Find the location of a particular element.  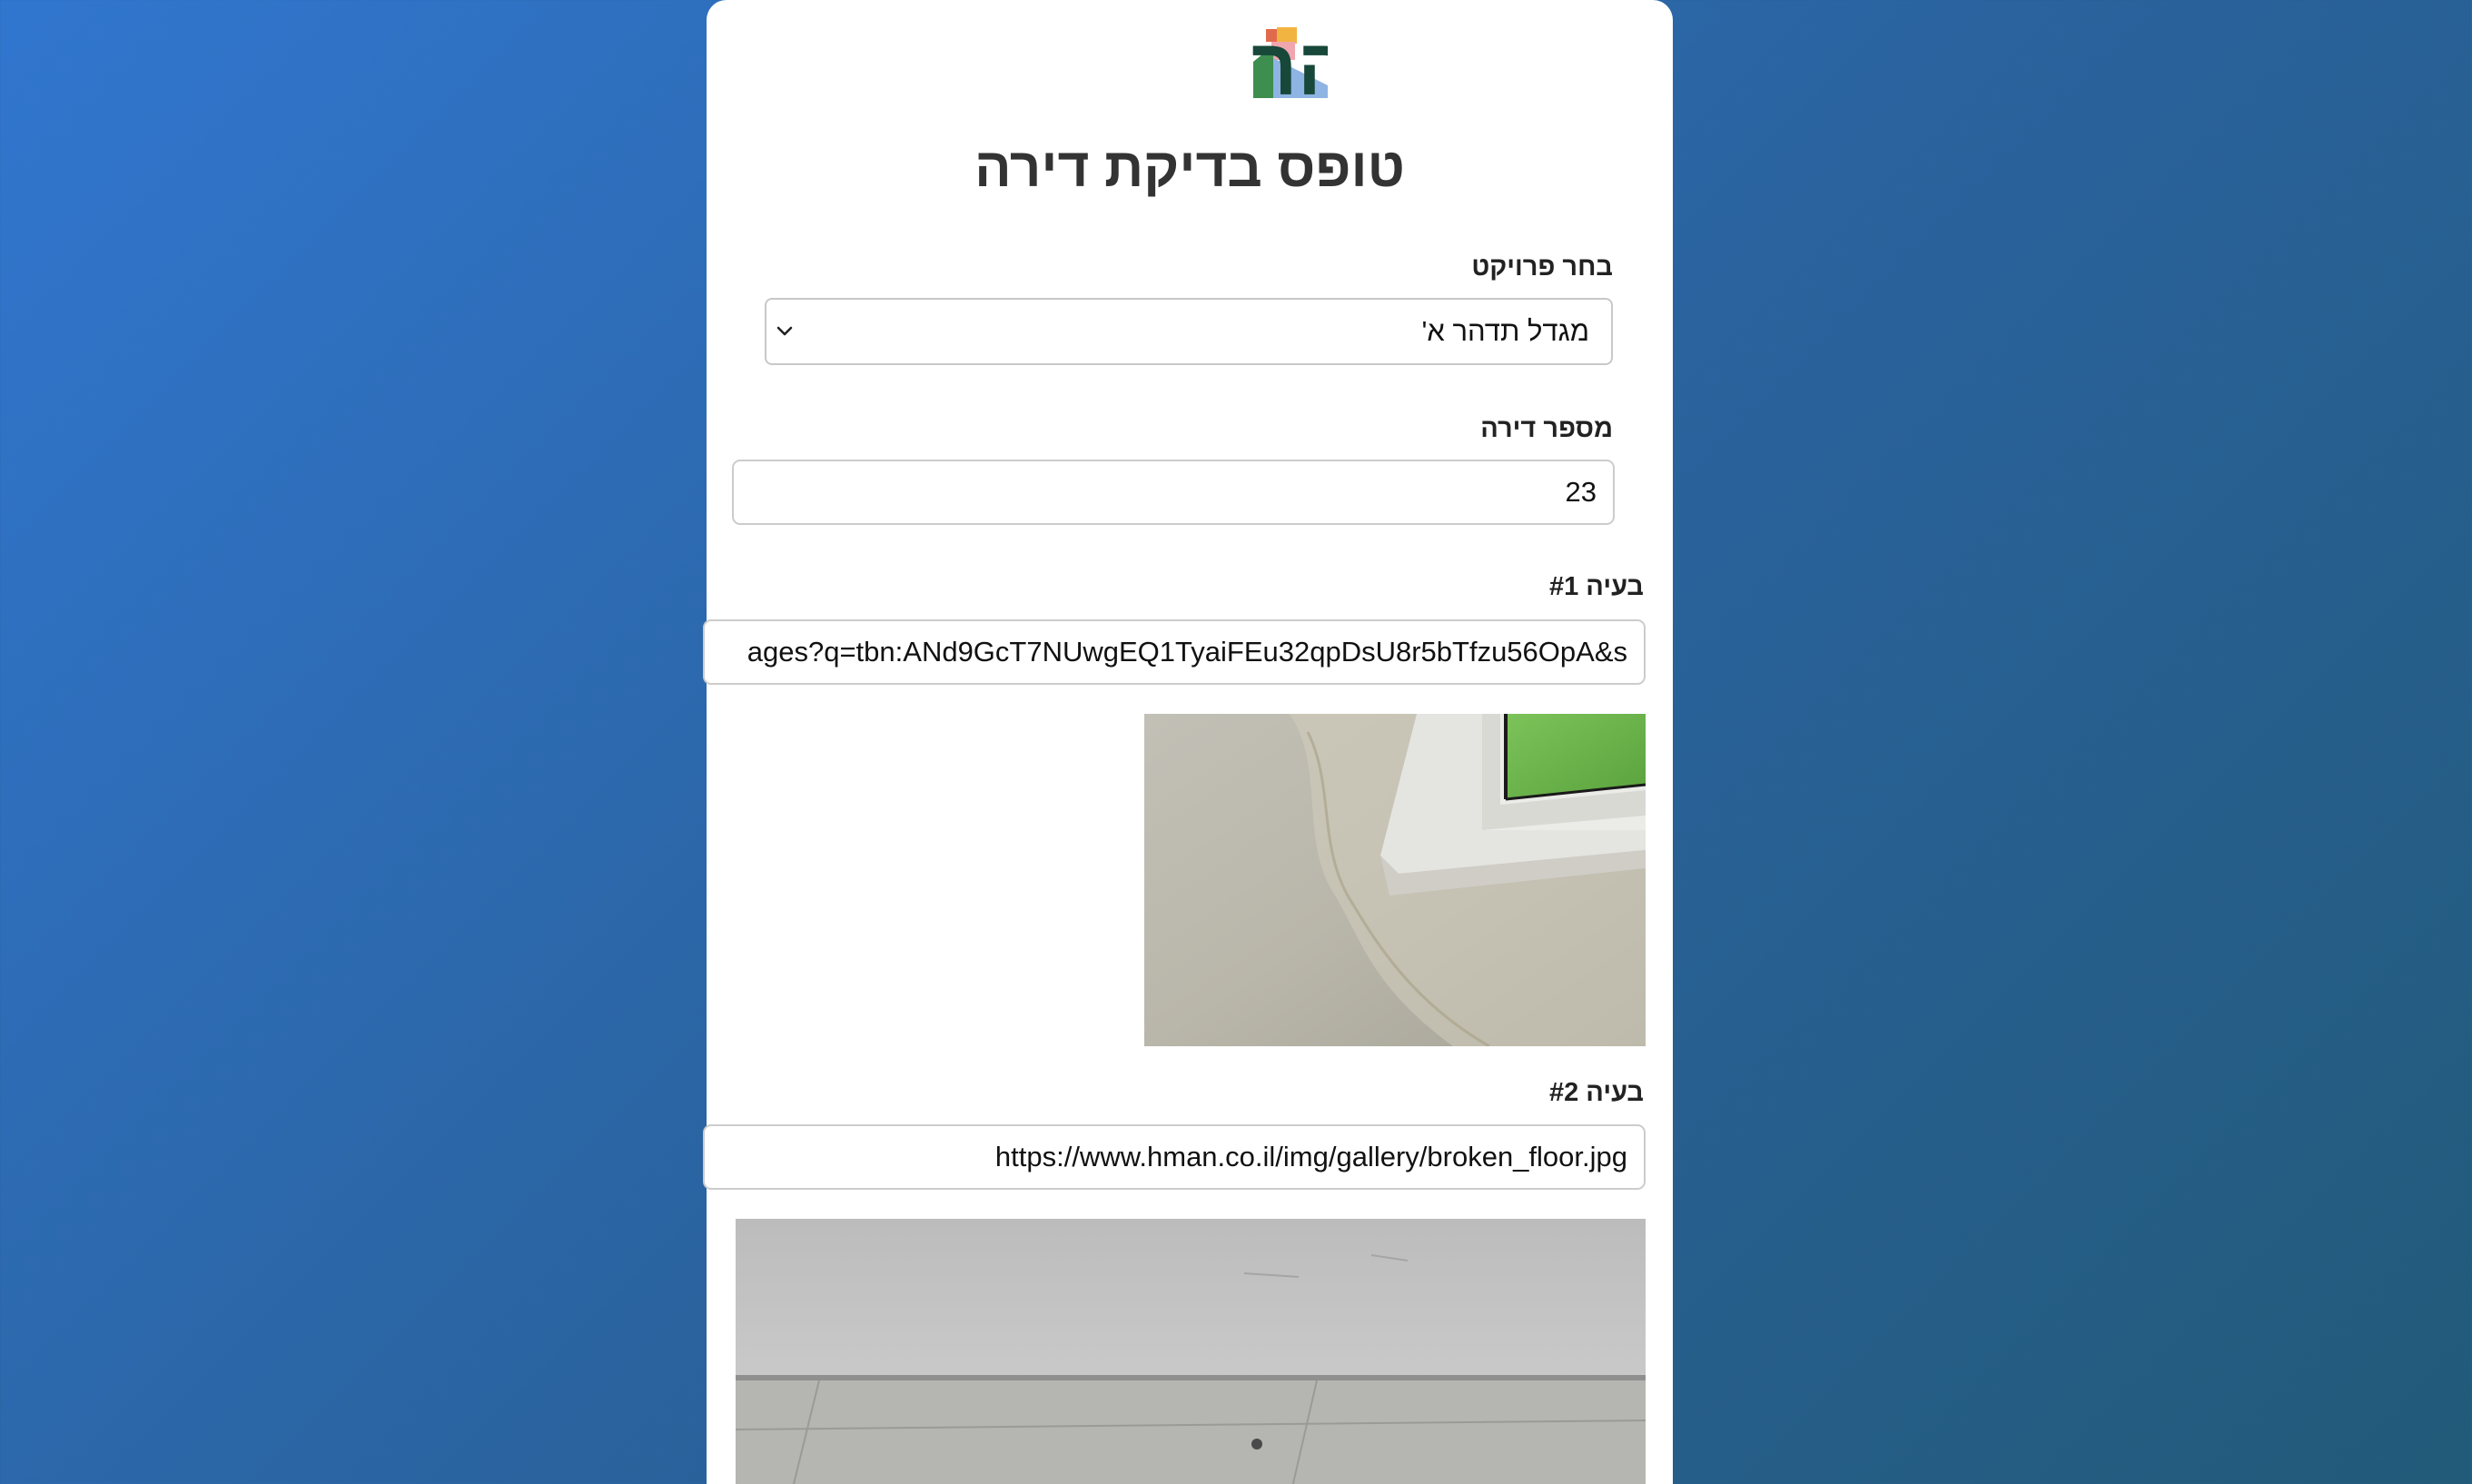

page-title: טופס בדיקת דירה is located at coordinates (1189, 167).